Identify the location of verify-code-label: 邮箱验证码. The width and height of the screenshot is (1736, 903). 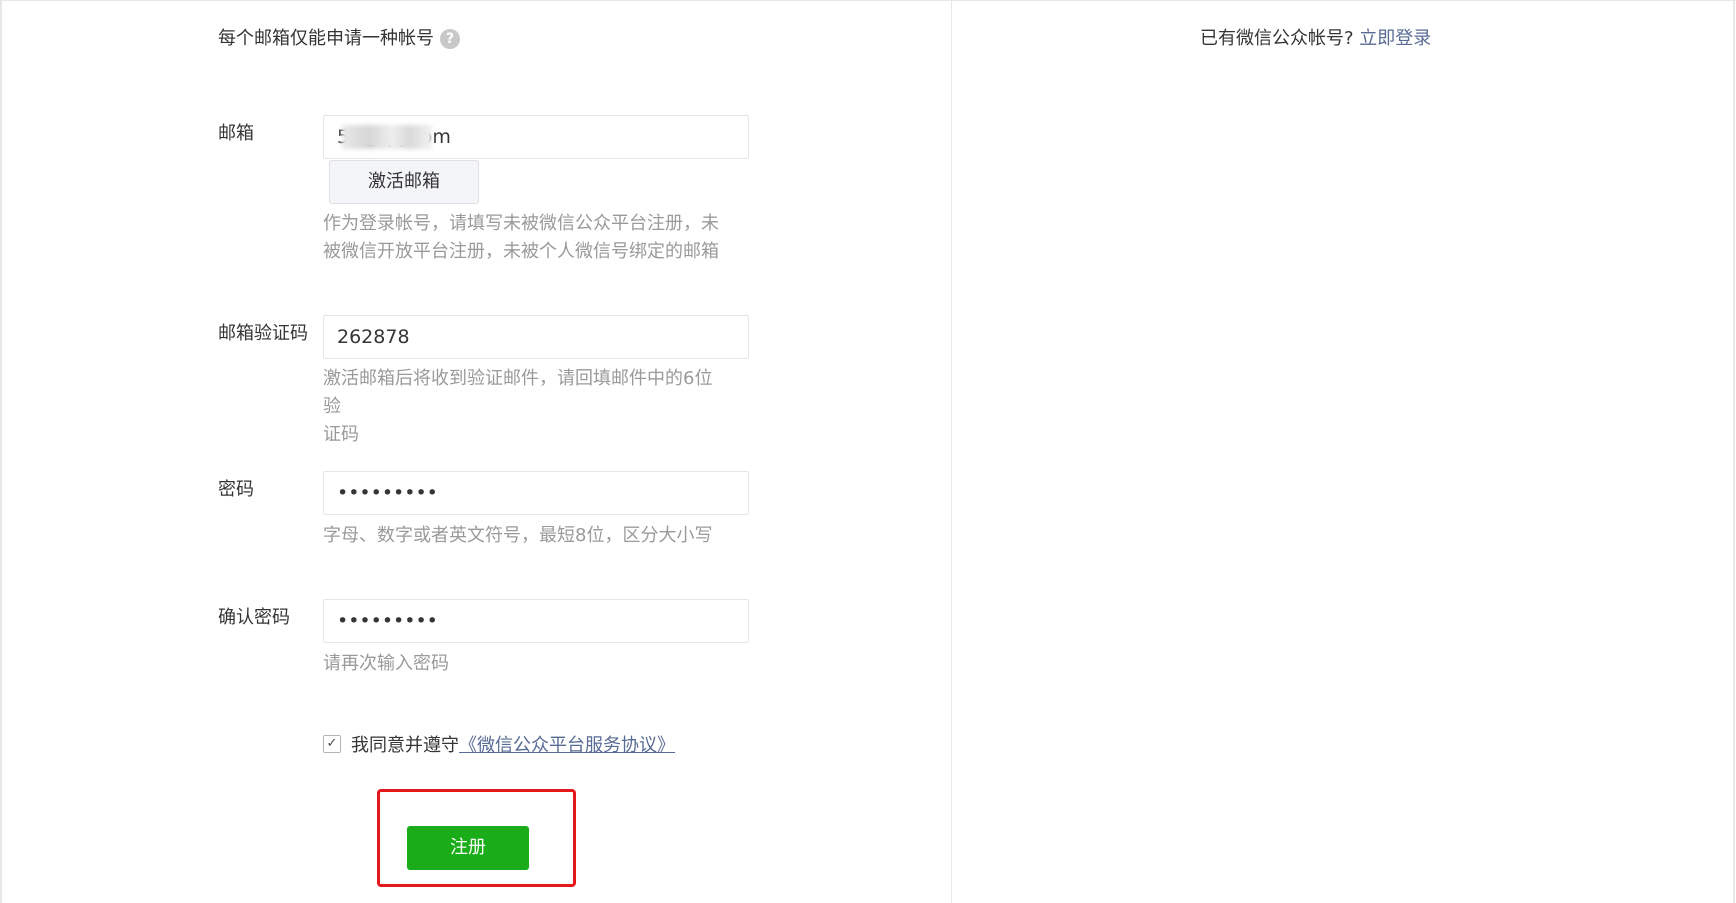
(263, 333).